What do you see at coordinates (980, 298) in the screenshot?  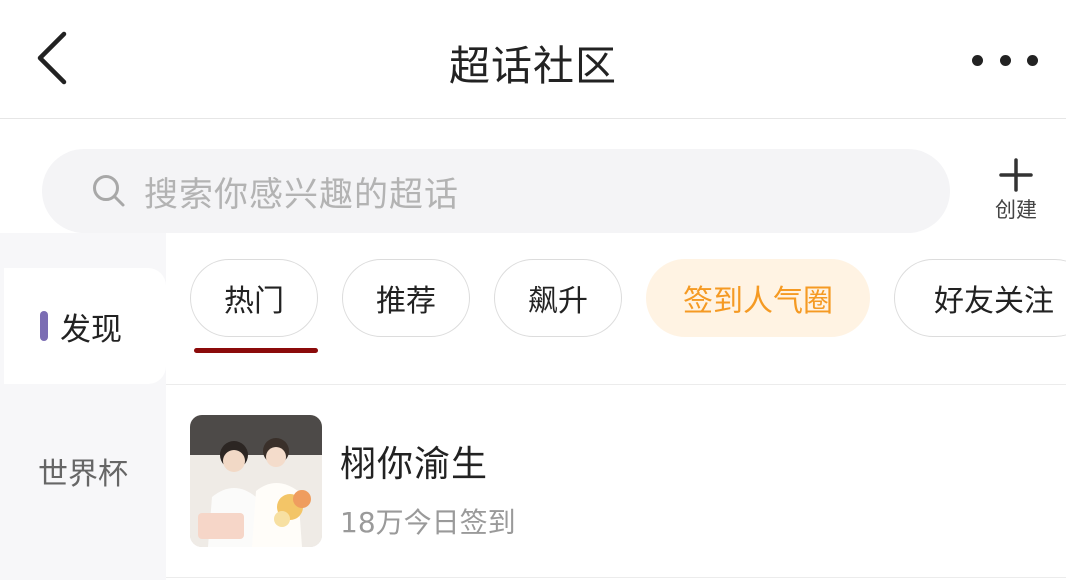 I see `chip-friends-following: 好友关注` at bounding box center [980, 298].